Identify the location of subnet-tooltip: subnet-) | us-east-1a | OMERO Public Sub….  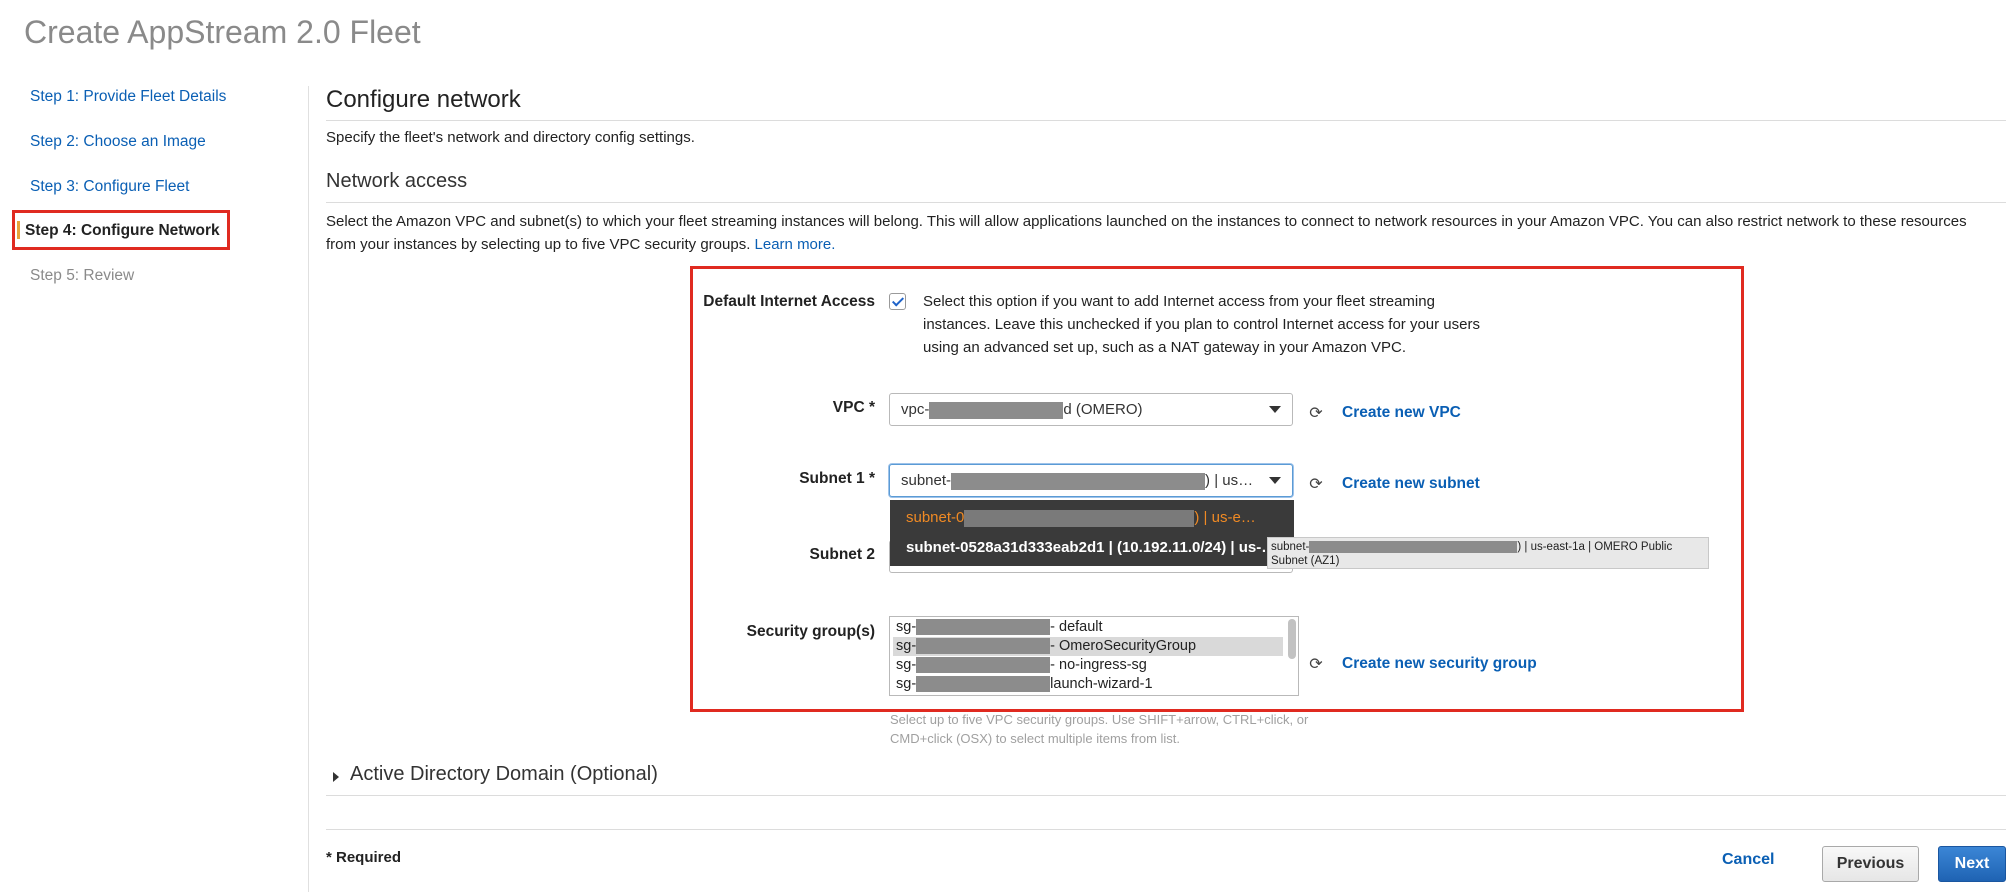
(1488, 553).